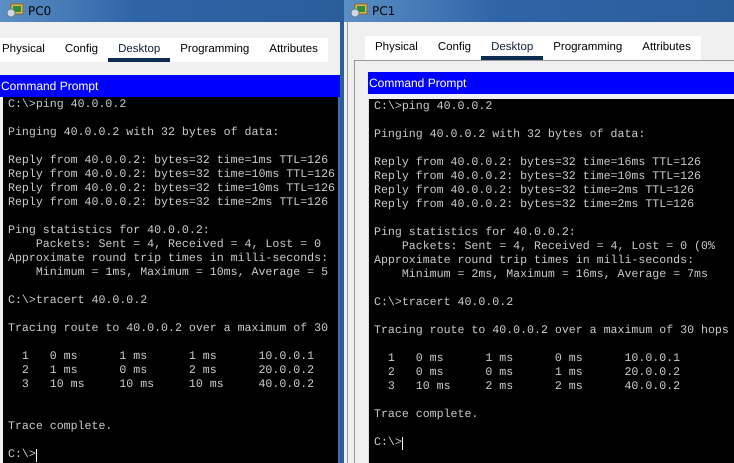 The image size is (734, 463). Describe the element at coordinates (534, 373) in the screenshot. I see `console-line: 2 0 ms 0 ms 1 ms 20.0.0.2` at that location.